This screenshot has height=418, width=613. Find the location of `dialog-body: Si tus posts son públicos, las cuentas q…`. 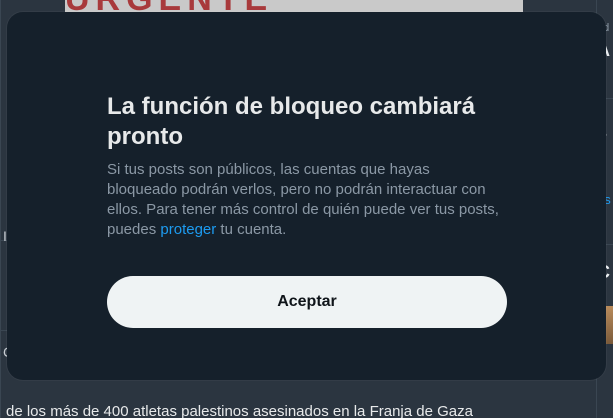

dialog-body: Si tus posts son públicos, las cuentas q… is located at coordinates (305, 200).